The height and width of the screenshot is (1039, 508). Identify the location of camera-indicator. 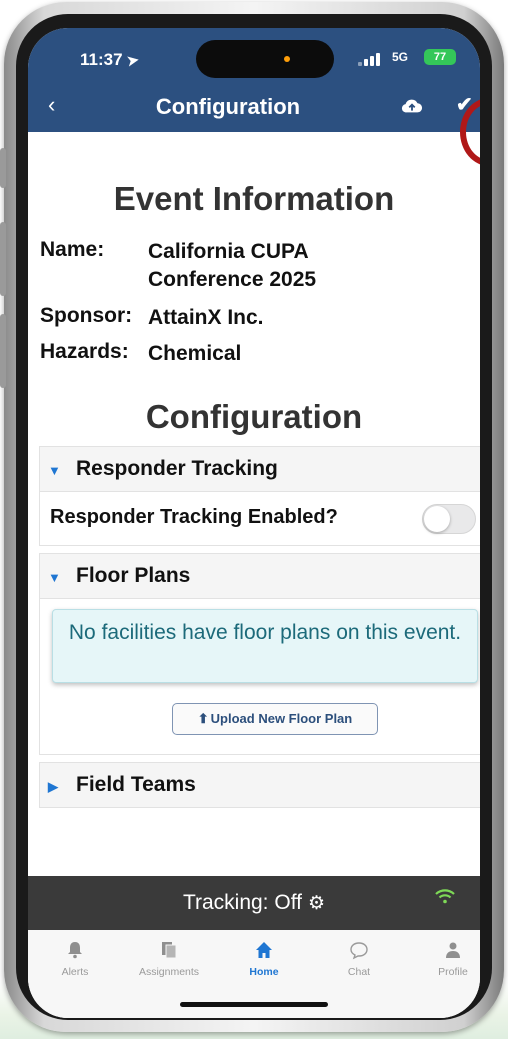
(287, 59).